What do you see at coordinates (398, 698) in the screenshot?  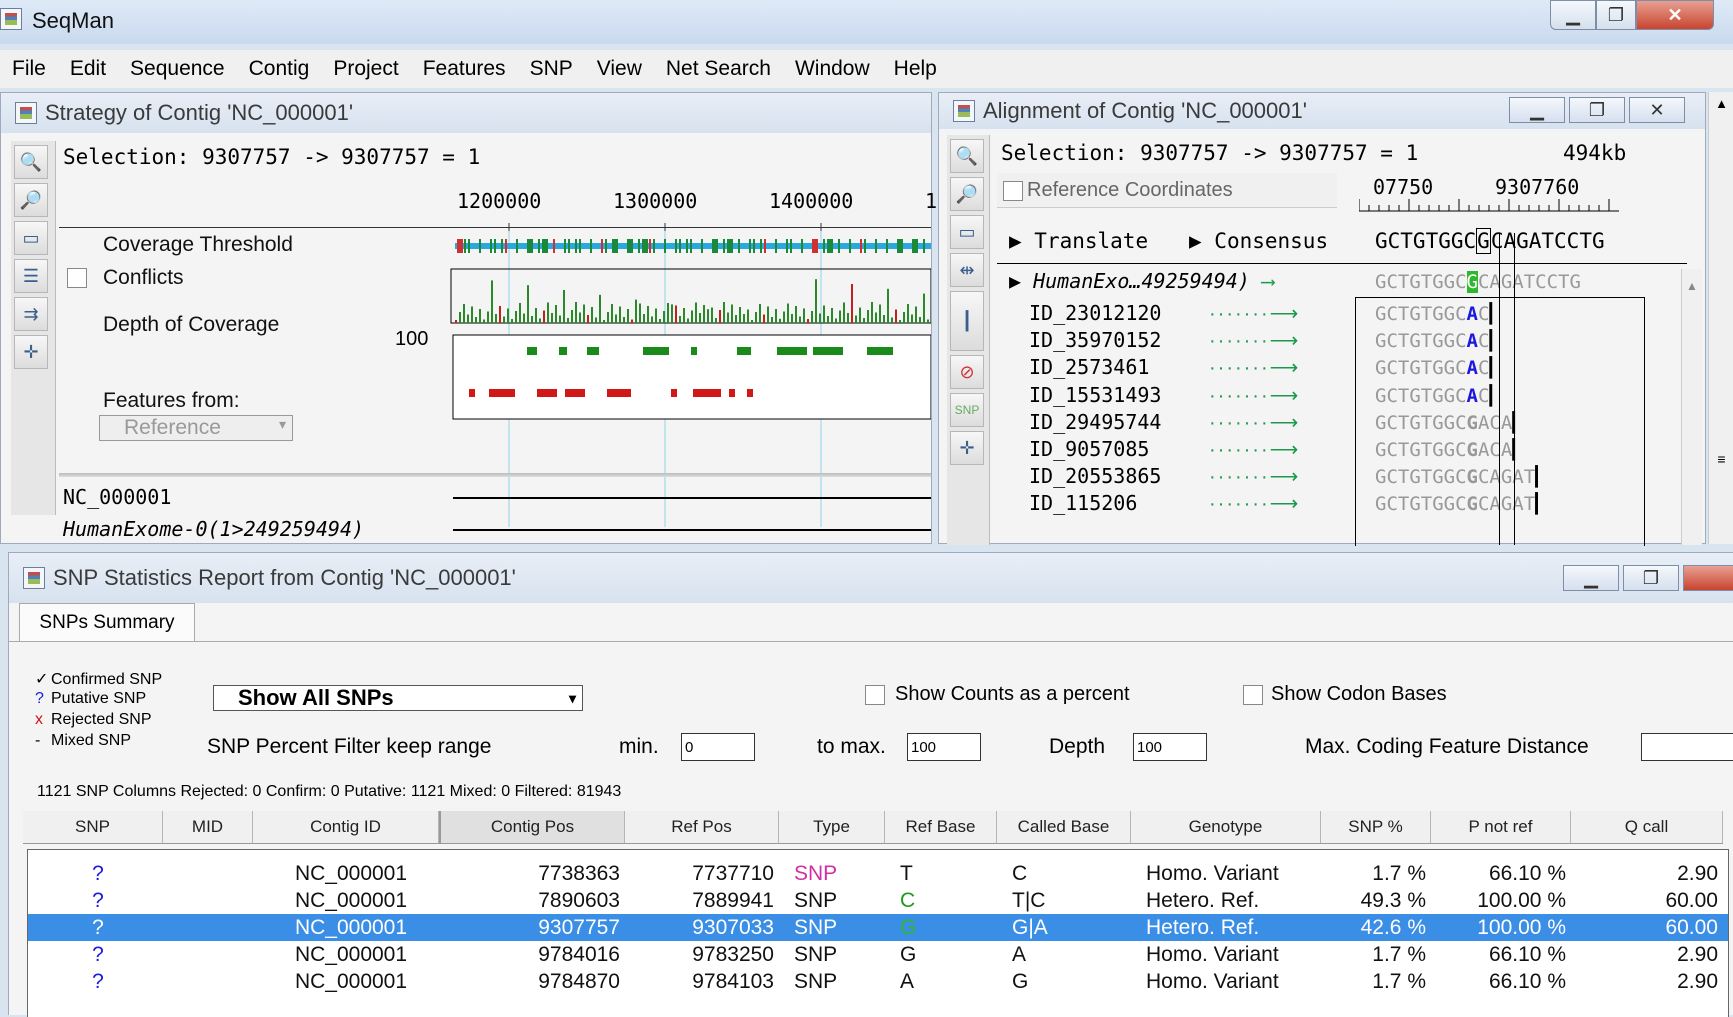 I see `snp-filter-select: Show All SNPs ▾` at bounding box center [398, 698].